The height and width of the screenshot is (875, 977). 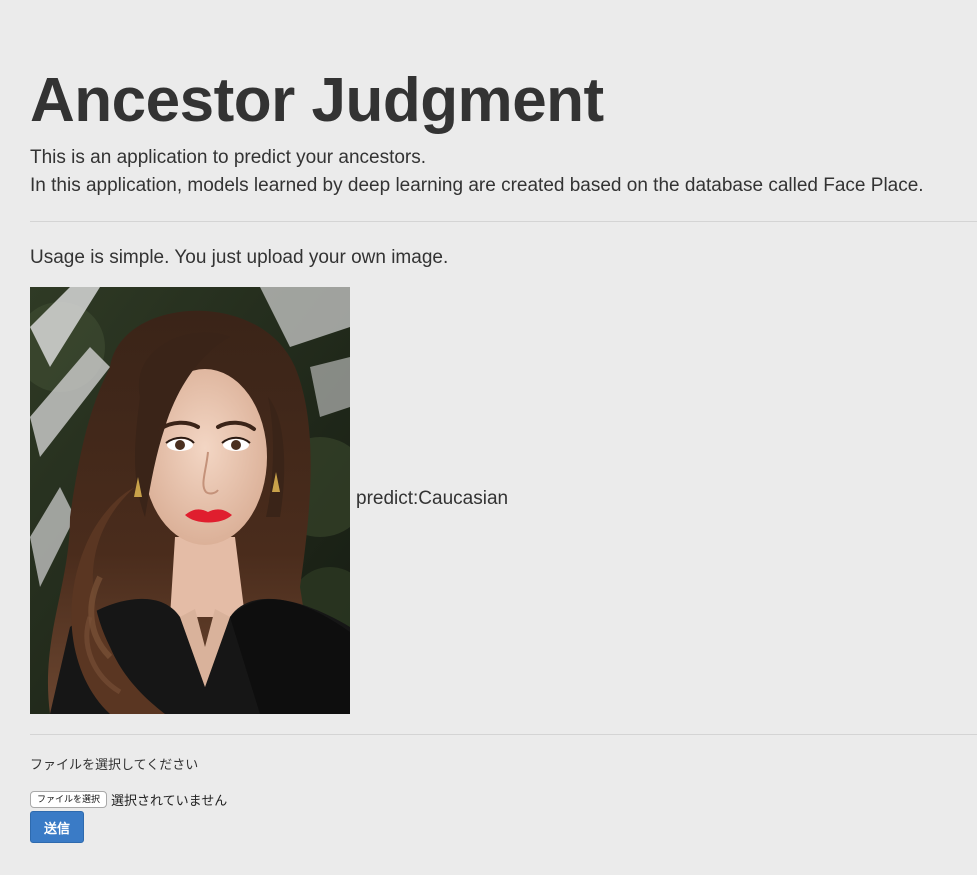 I want to click on page-title: Ancestor Judgment, so click(x=317, y=100).